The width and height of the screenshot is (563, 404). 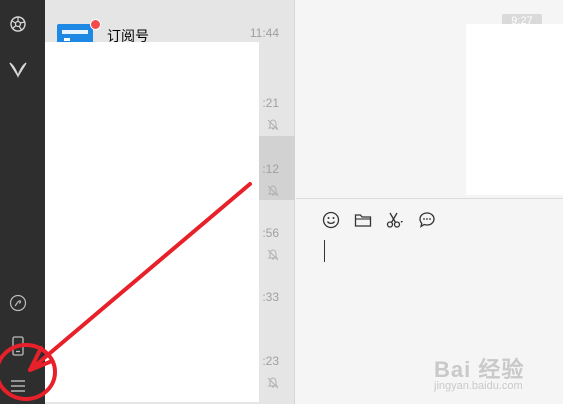 What do you see at coordinates (270, 361) in the screenshot?
I see `chat-time: :23` at bounding box center [270, 361].